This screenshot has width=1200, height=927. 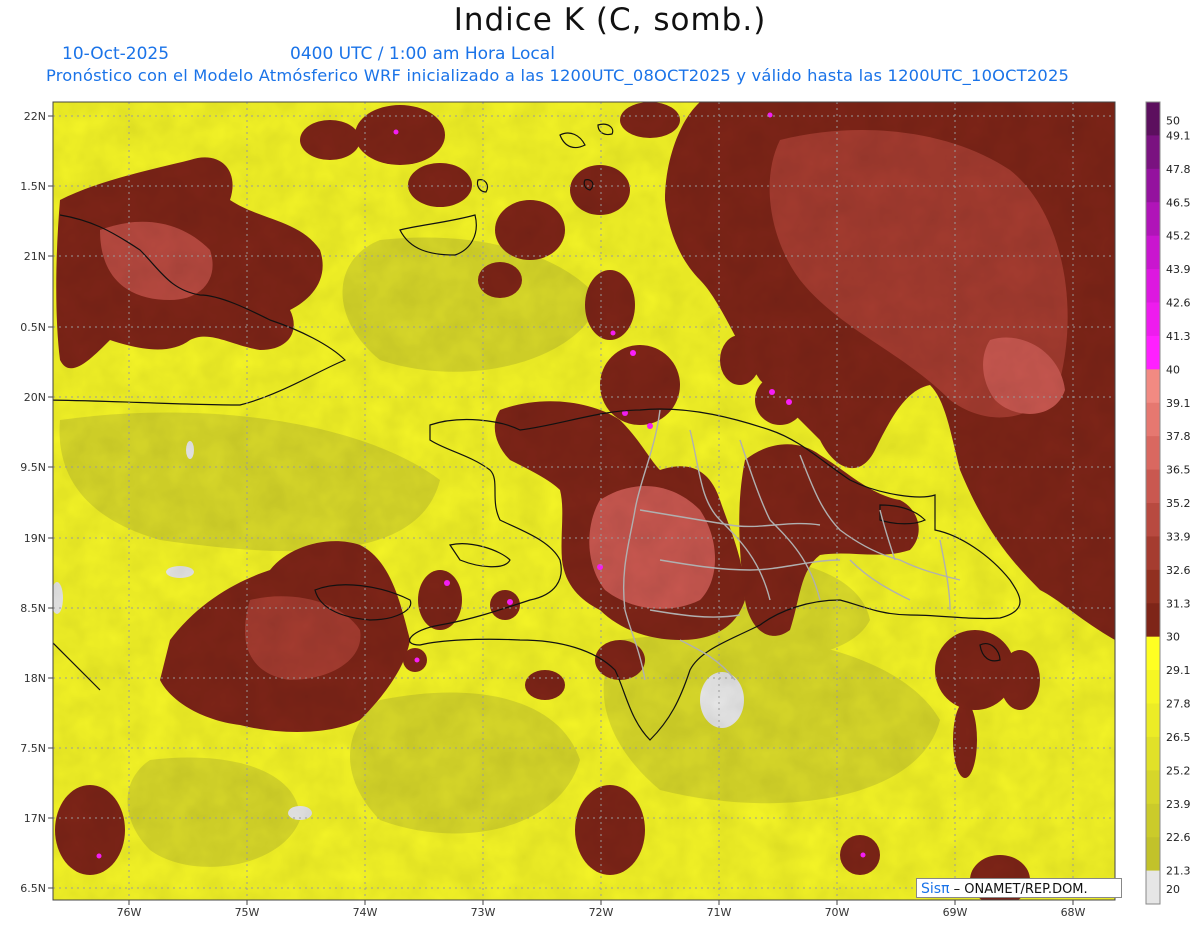 I want to click on lat-label: 22N, so click(x=35, y=116).